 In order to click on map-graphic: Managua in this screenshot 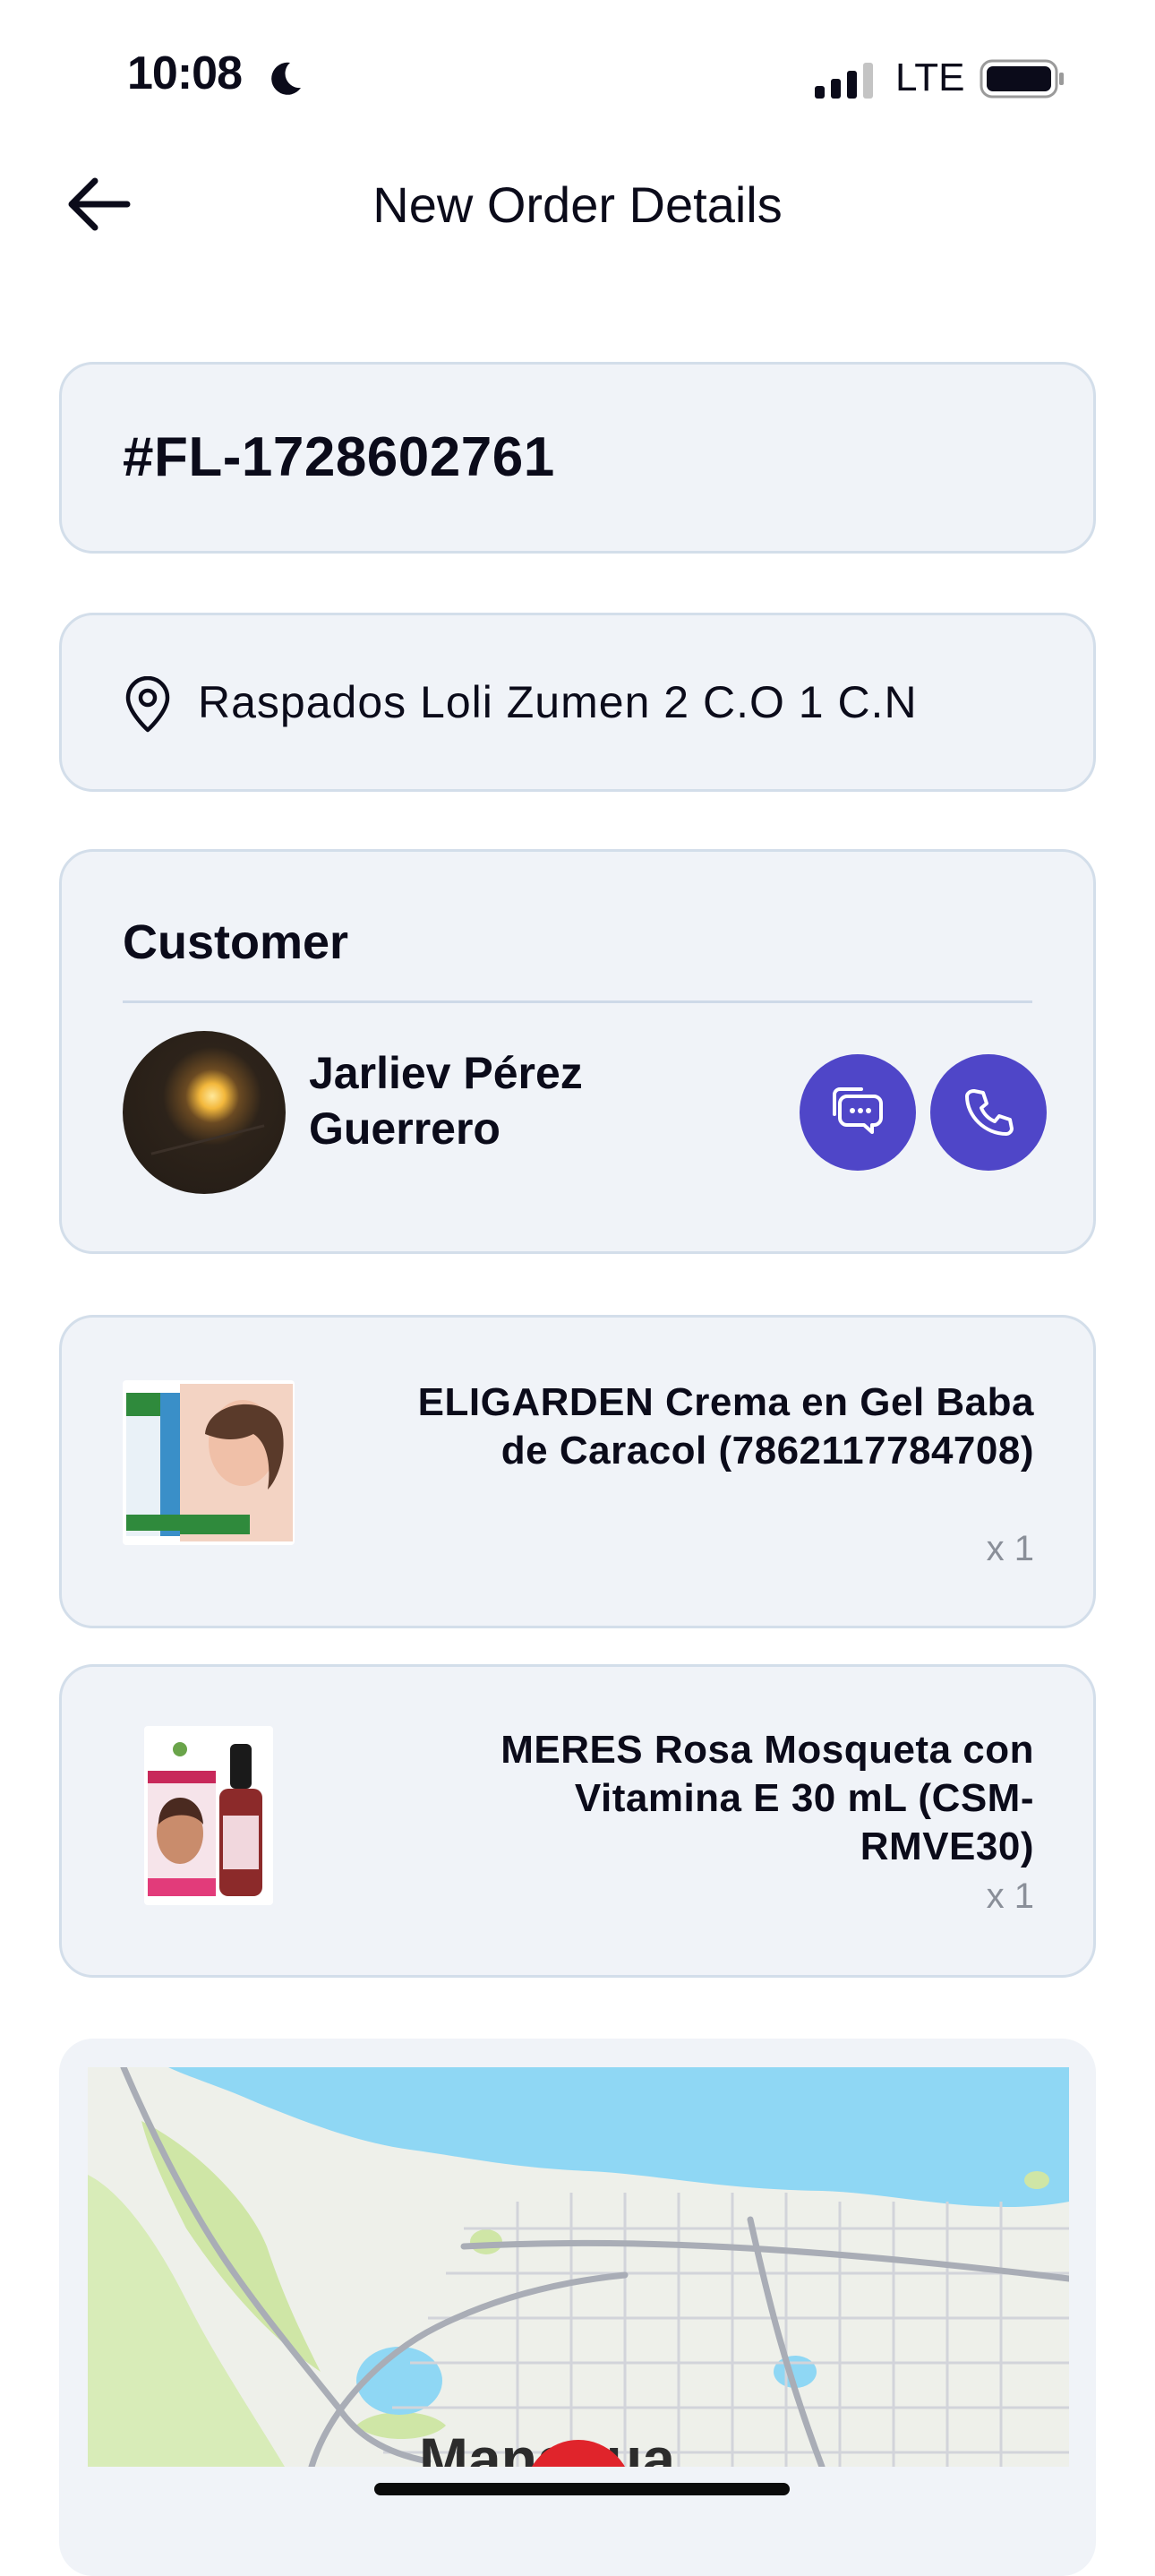, I will do `click(578, 2267)`.